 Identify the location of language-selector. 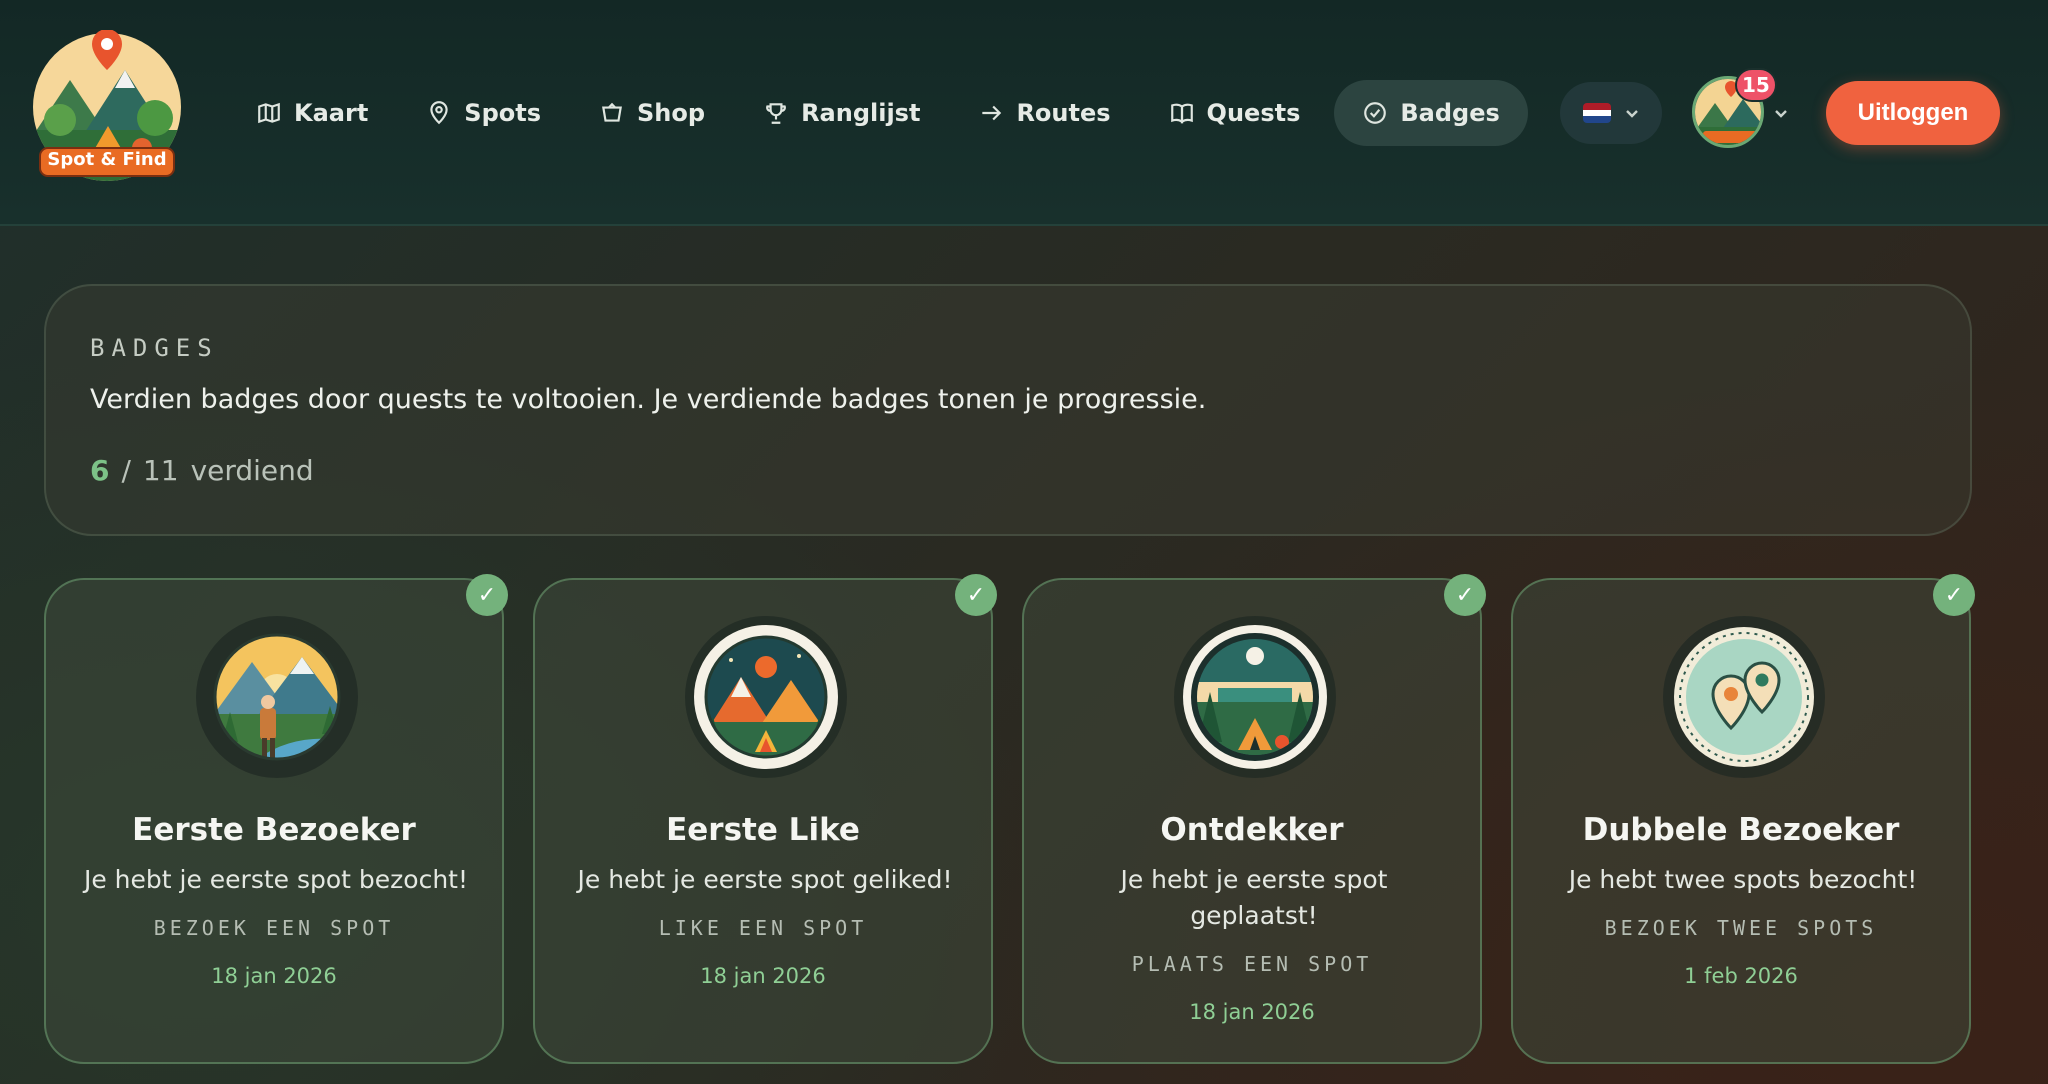
(1611, 113).